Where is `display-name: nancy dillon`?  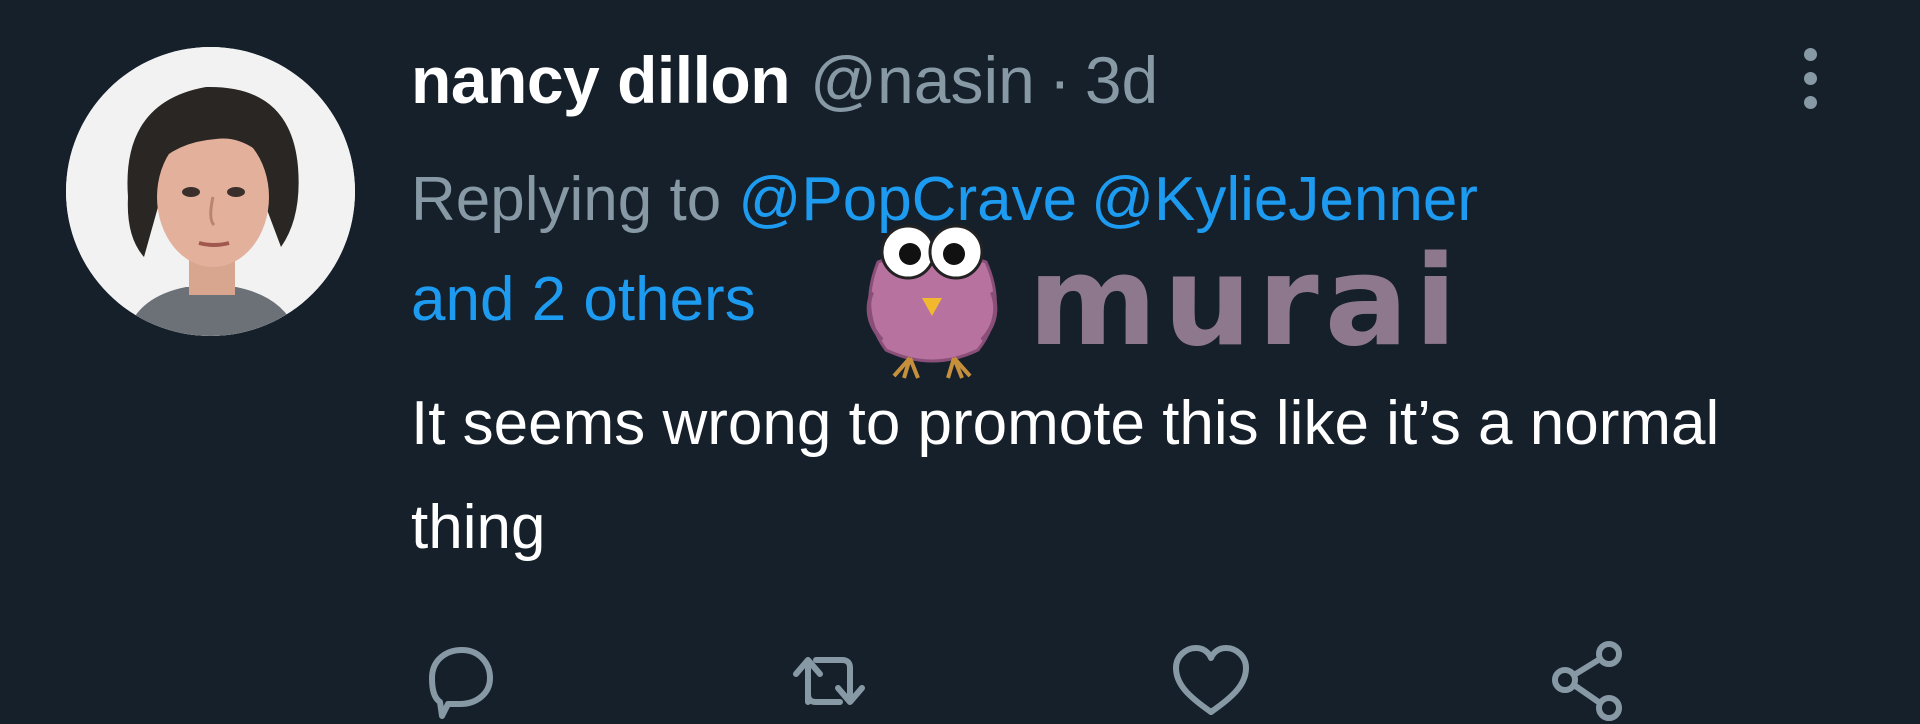
display-name: nancy dillon is located at coordinates (601, 80).